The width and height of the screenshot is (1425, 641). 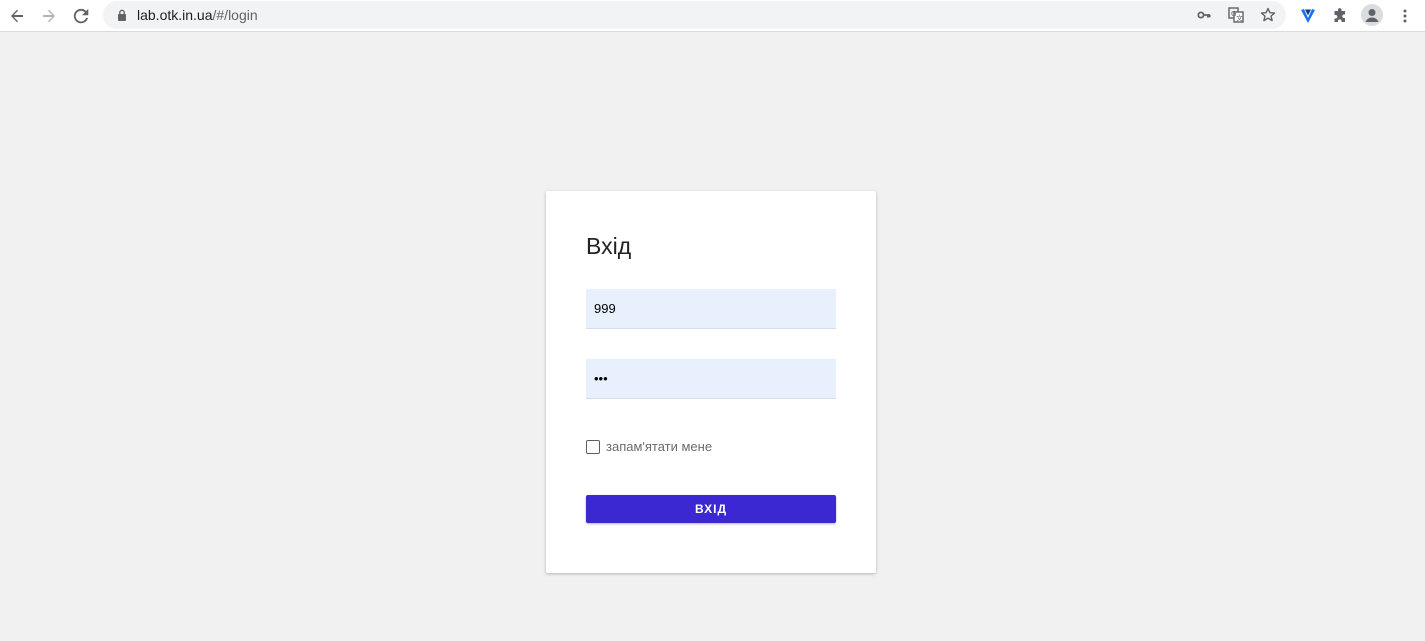 What do you see at coordinates (122, 15) in the screenshot?
I see `lock-icon` at bounding box center [122, 15].